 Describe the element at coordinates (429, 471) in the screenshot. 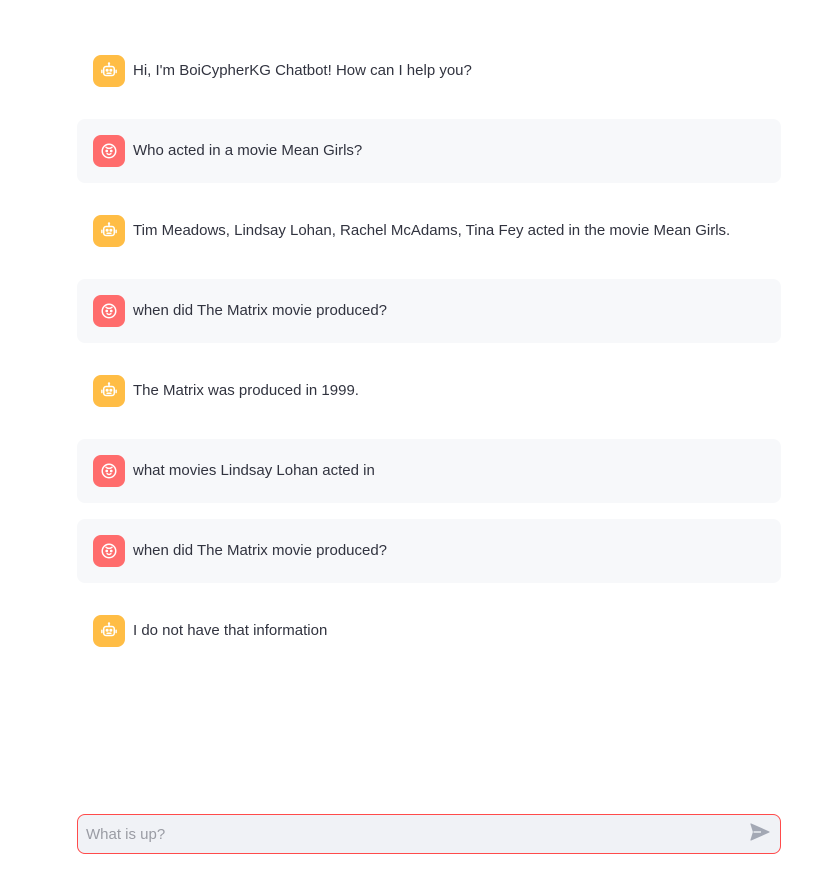

I see `chat-message-user: what movies Lindsay Lohan acted in` at that location.